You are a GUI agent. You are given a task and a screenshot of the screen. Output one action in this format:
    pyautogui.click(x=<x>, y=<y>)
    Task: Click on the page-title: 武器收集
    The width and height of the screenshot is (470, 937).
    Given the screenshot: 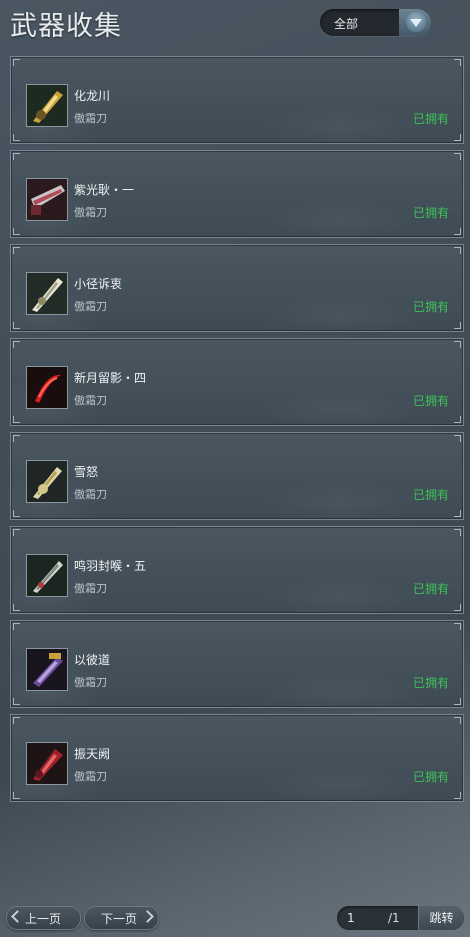 What is the action you would take?
    pyautogui.click(x=66, y=26)
    